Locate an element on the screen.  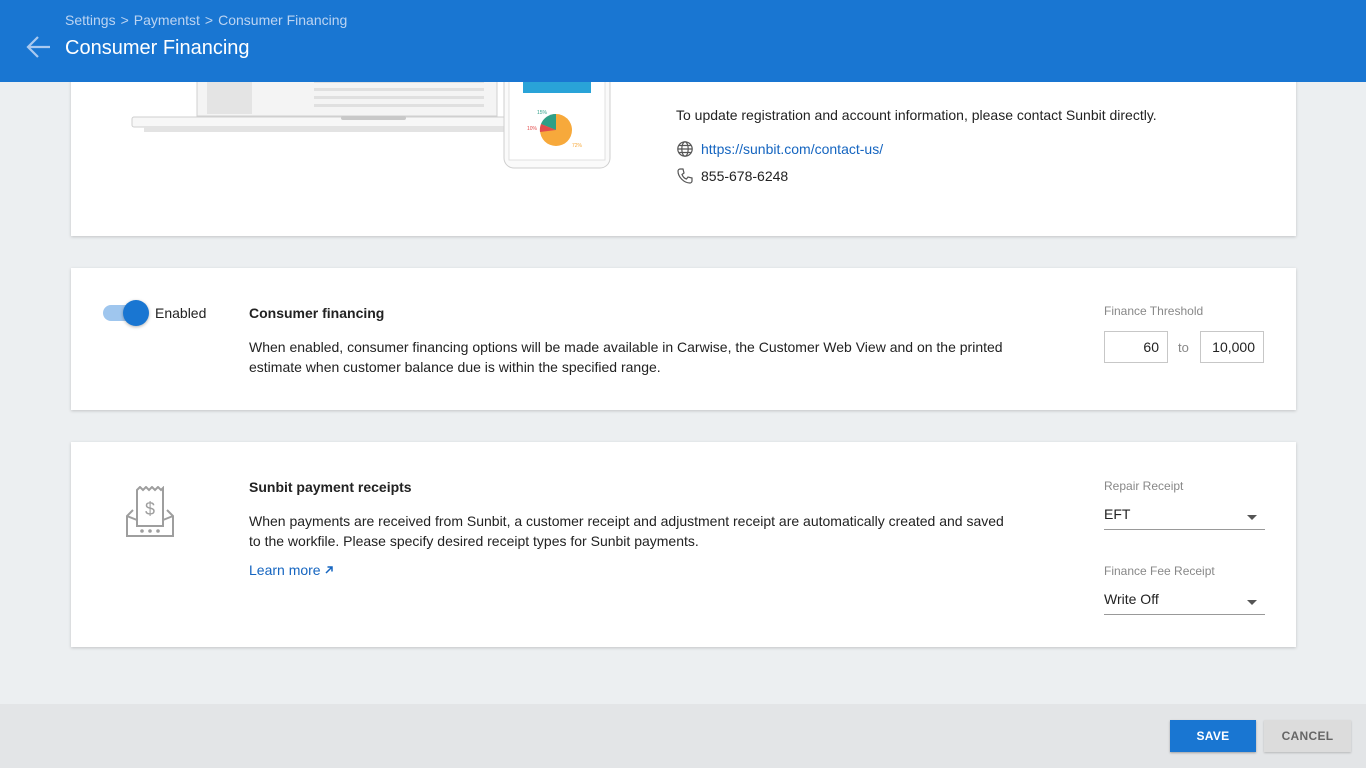
receipt-dollar-icon: $ is located at coordinates (150, 511).